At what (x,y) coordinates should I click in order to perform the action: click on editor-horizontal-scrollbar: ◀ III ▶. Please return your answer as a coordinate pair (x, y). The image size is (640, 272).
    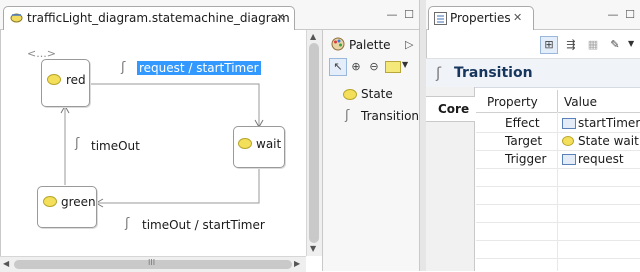
    Looking at the image, I should click on (153, 264).